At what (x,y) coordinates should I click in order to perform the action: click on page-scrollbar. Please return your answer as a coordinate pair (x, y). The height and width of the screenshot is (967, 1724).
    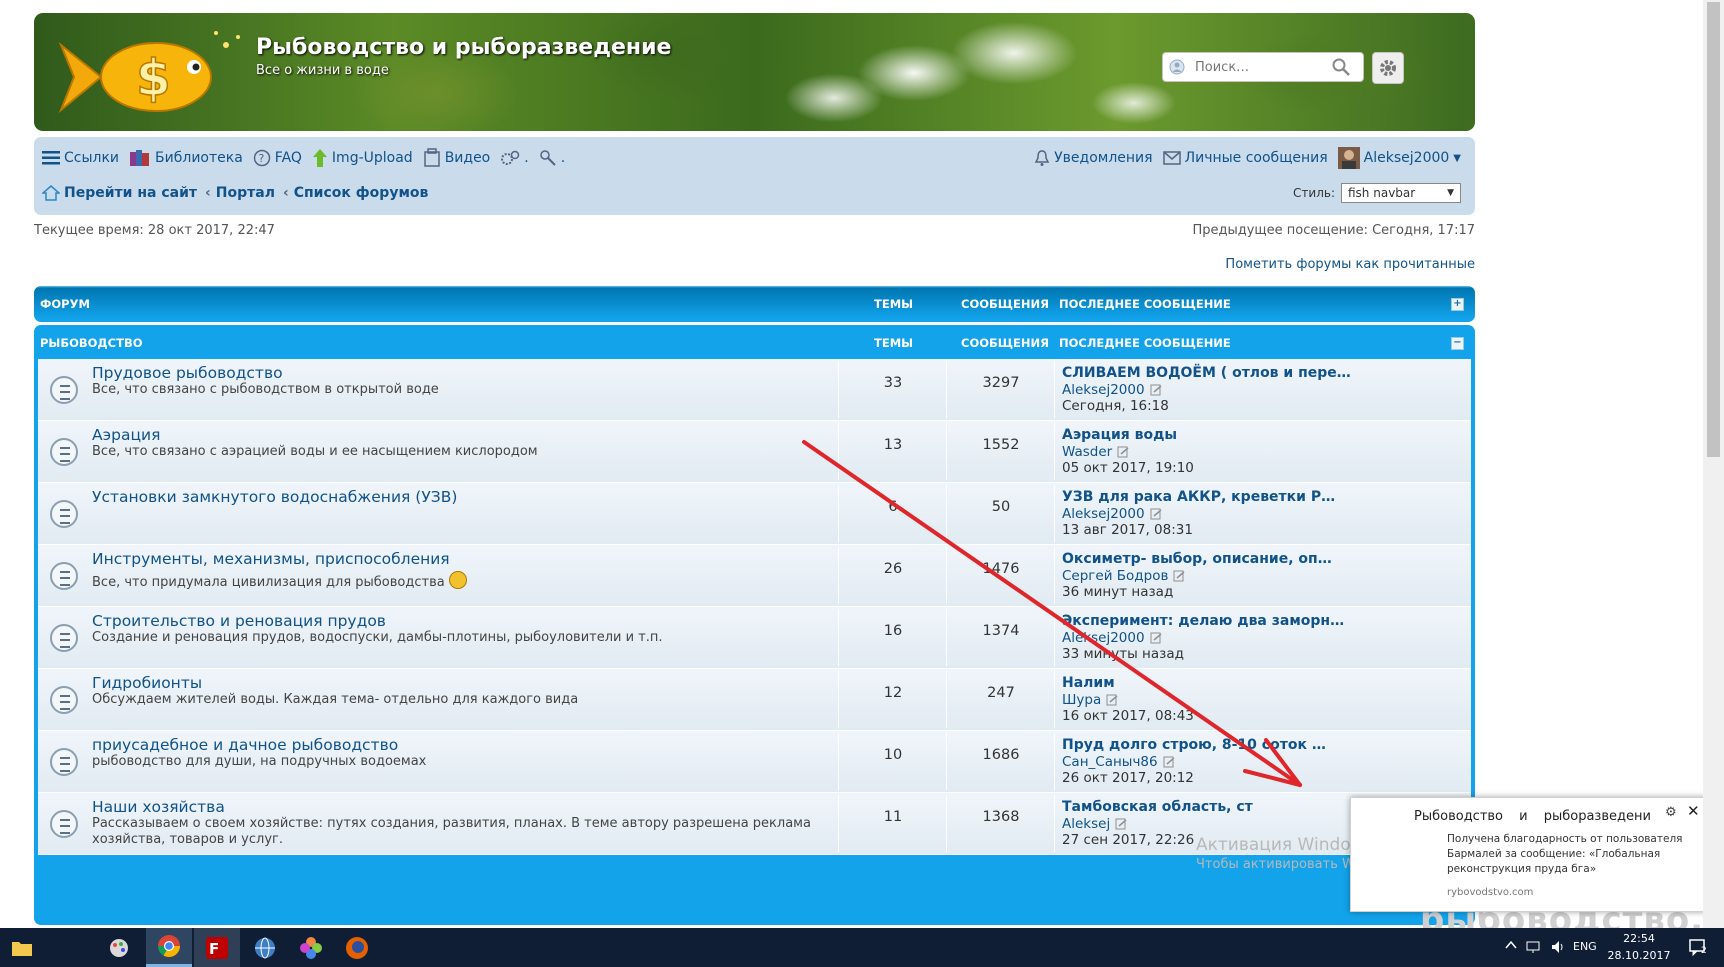
    Looking at the image, I should click on (1713, 464).